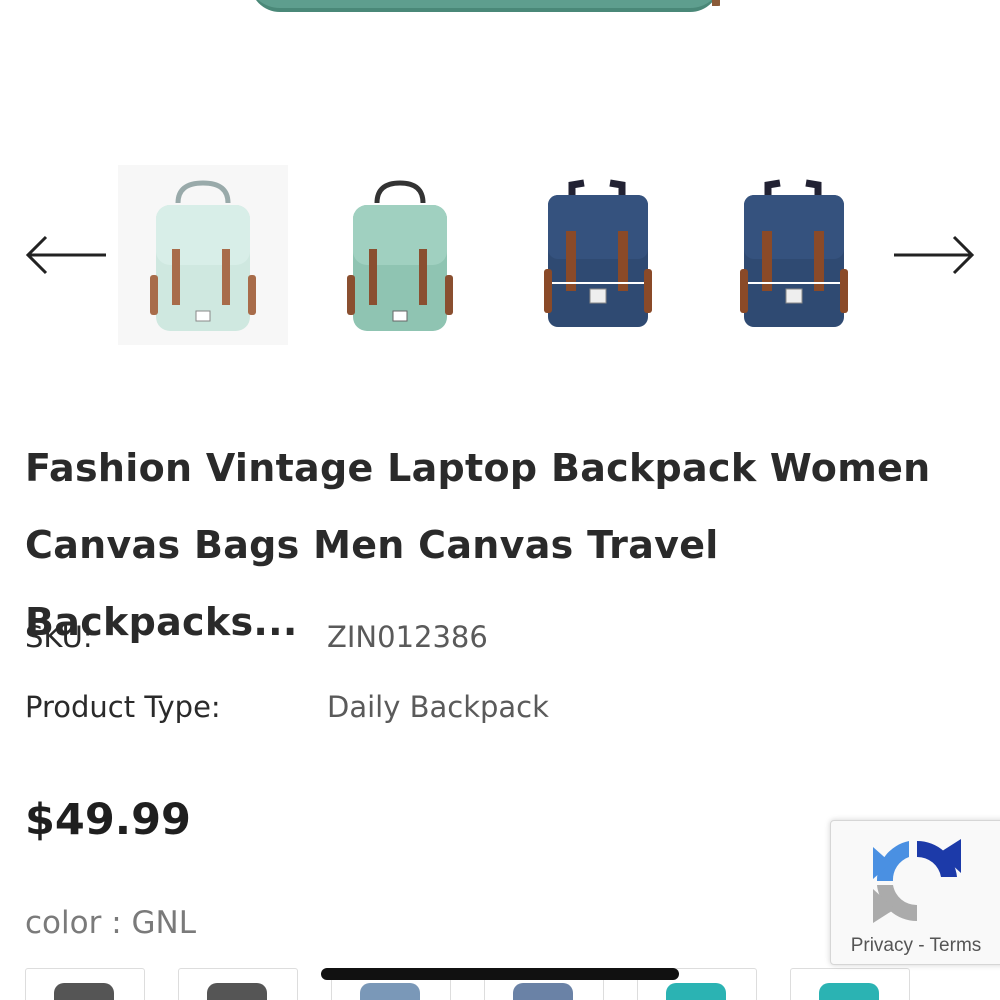  Describe the element at coordinates (108, 820) in the screenshot. I see `product-price: $49.99` at that location.